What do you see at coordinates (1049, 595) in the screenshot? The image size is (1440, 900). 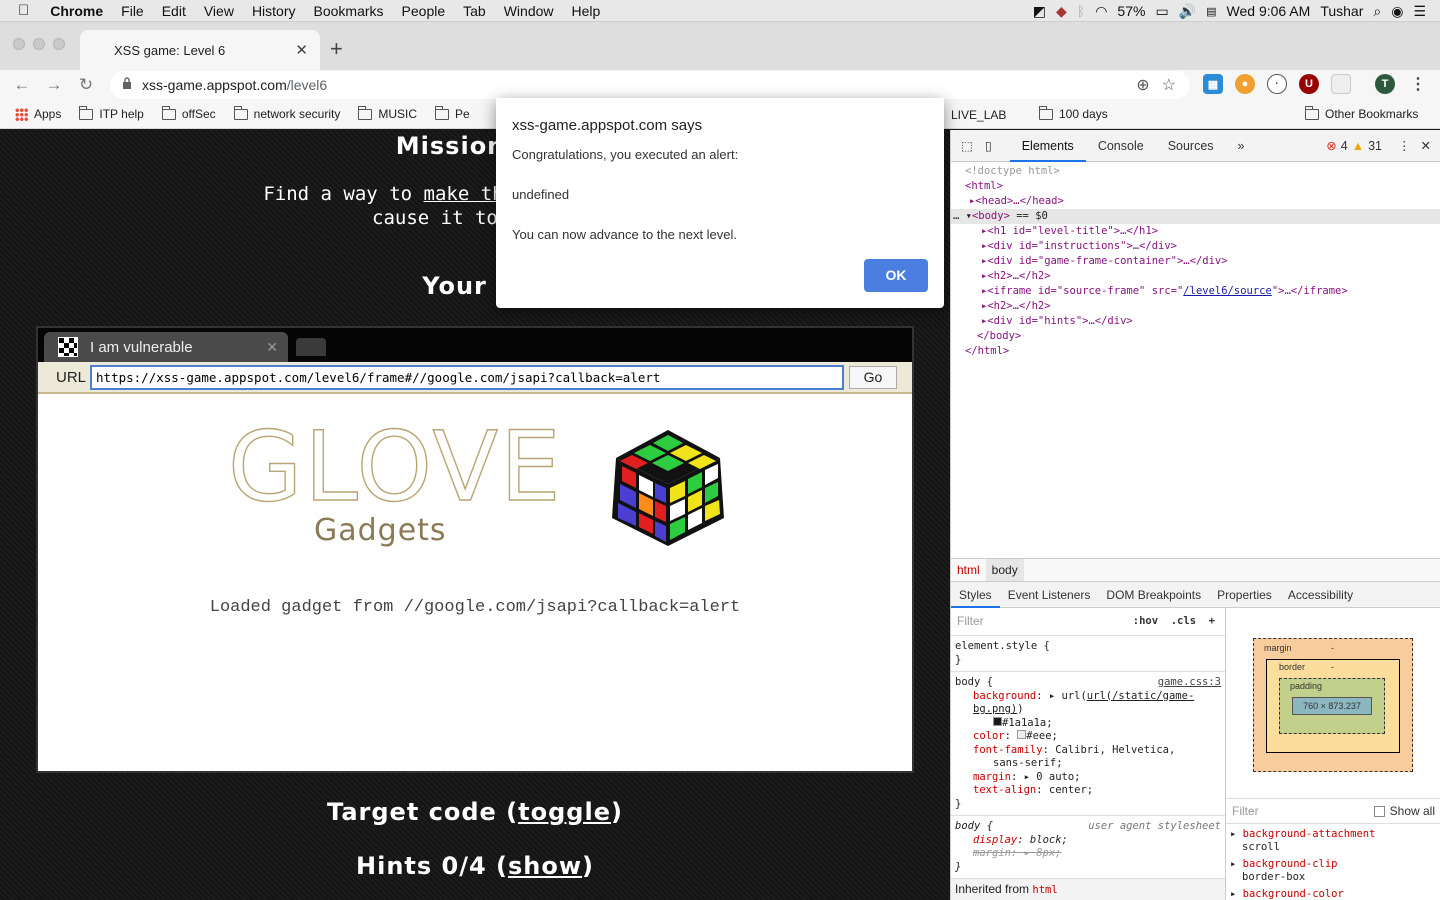 I see `tab-event-listeners: Event Listeners` at bounding box center [1049, 595].